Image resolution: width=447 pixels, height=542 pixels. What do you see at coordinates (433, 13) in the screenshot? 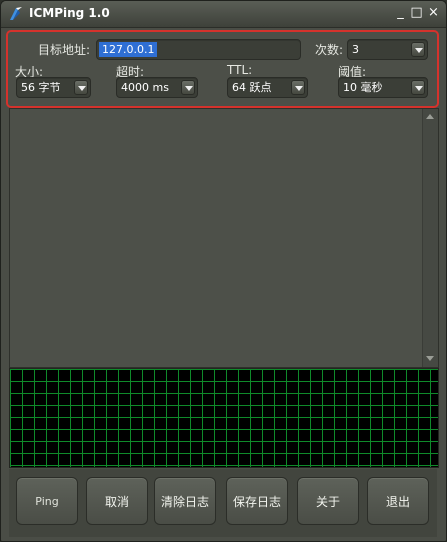
I see `close-button: ×` at bounding box center [433, 13].